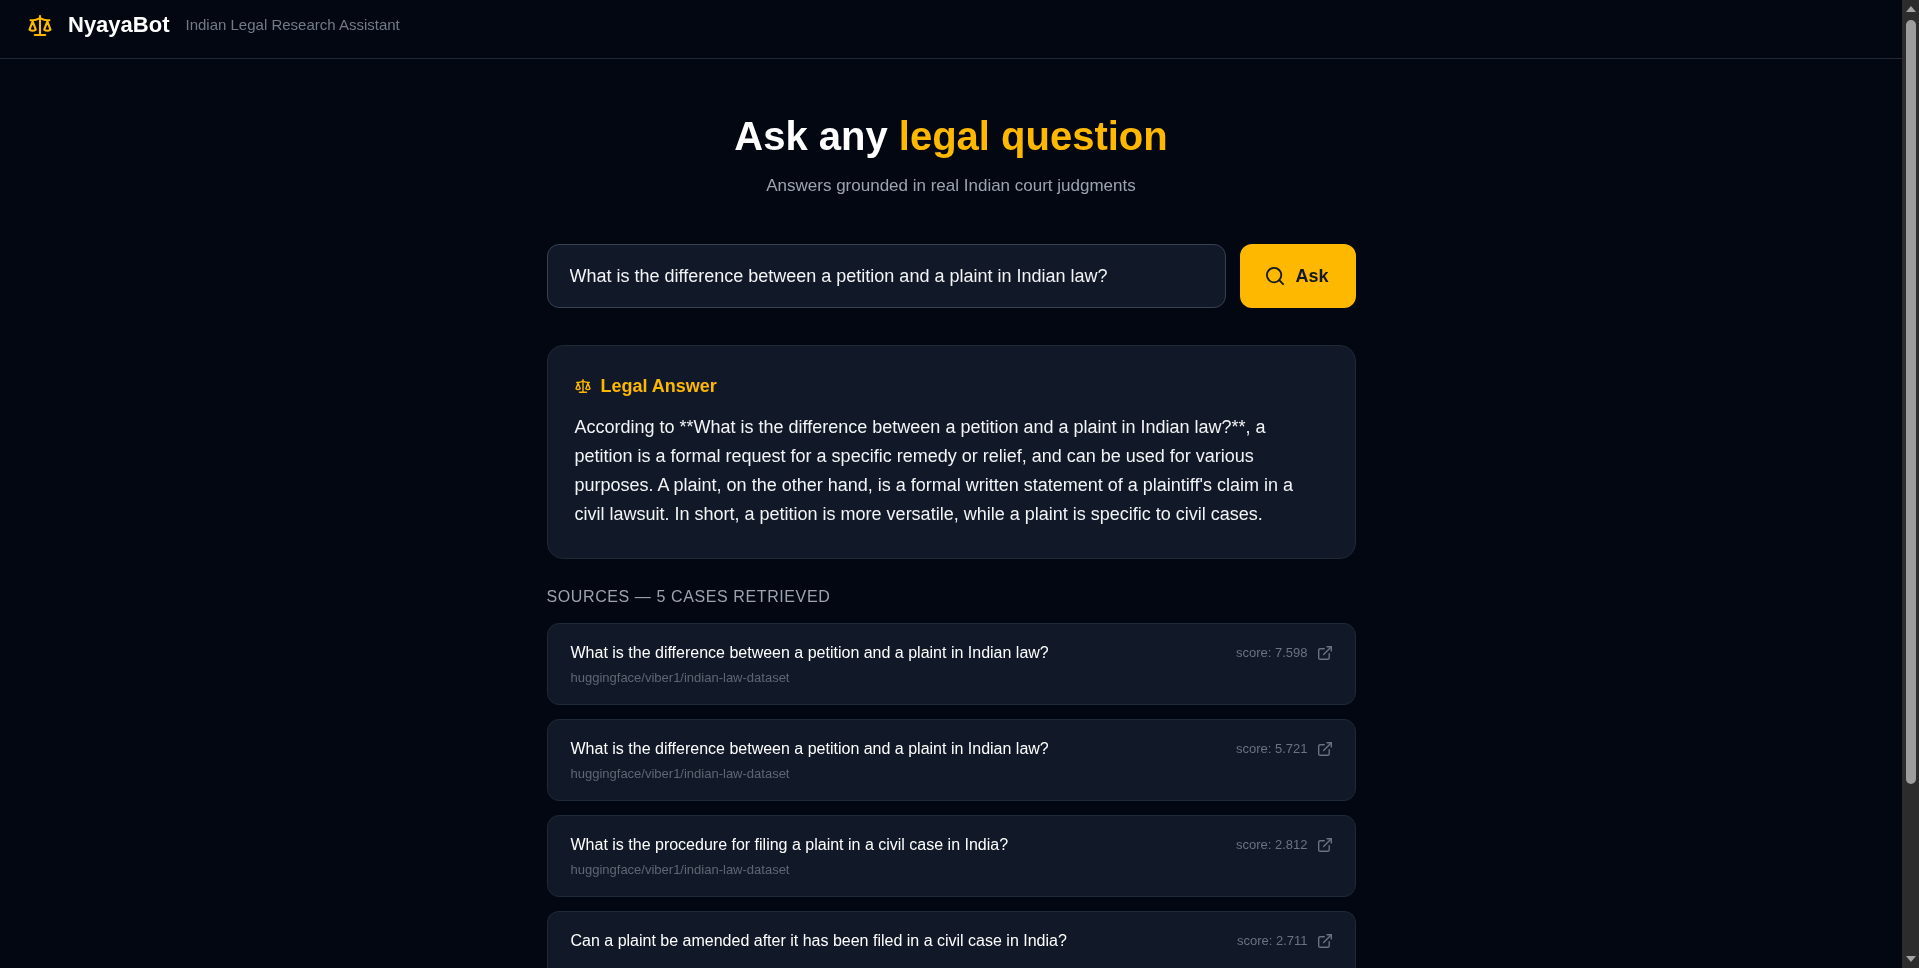  Describe the element at coordinates (818, 941) in the screenshot. I see `source-title: Can a plaint be amended after it has been filed in a civil case in India?` at that location.